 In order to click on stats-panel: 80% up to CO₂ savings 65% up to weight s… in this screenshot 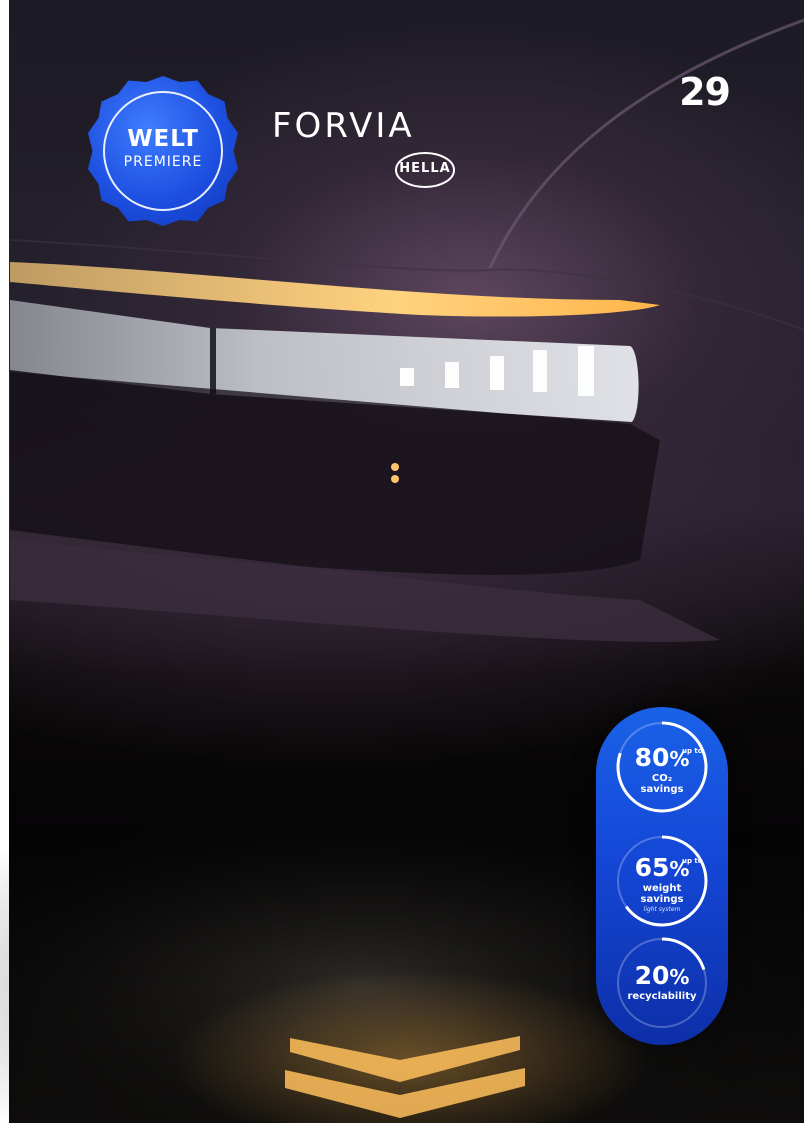, I will do `click(662, 876)`.